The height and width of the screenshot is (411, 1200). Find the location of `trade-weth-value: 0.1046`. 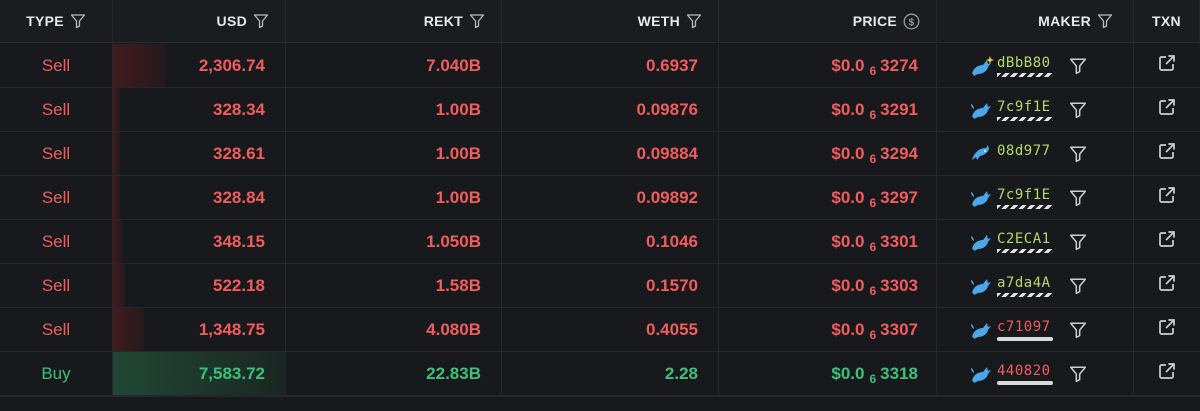

trade-weth-value: 0.1046 is located at coordinates (672, 241).